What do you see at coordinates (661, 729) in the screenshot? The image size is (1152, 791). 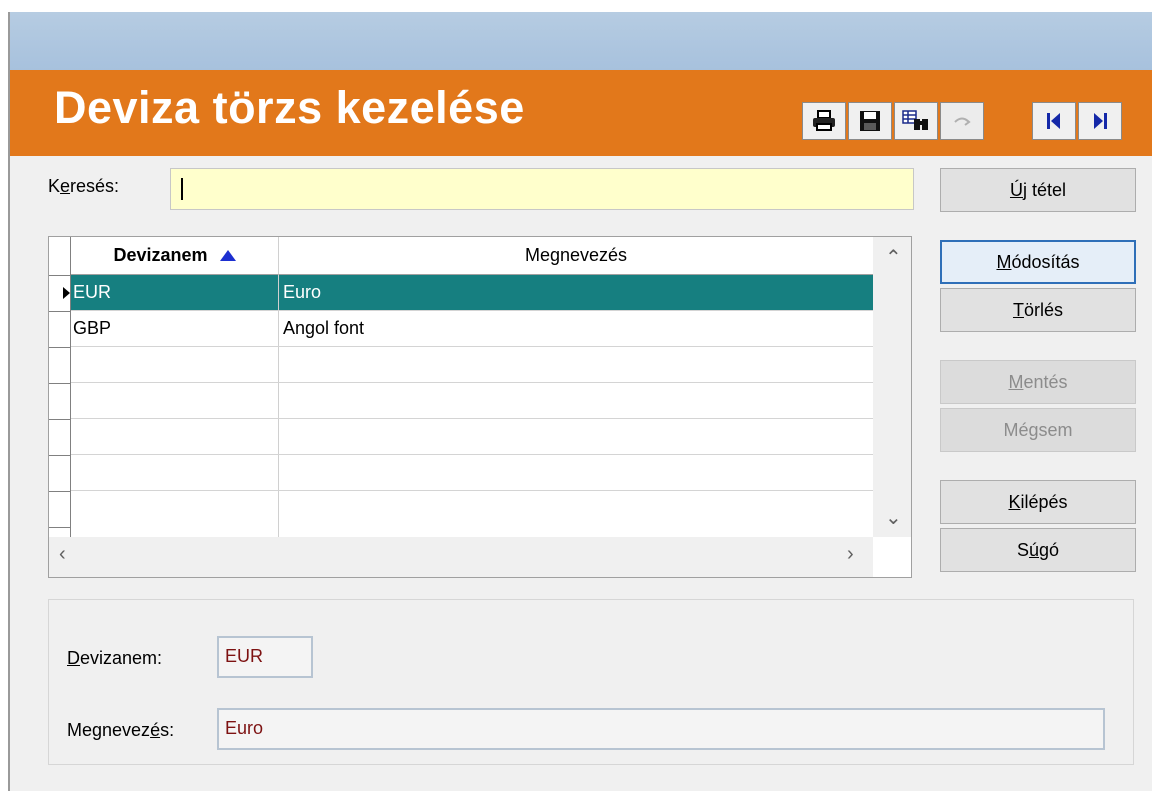 I see `currency-name-field: Euro` at bounding box center [661, 729].